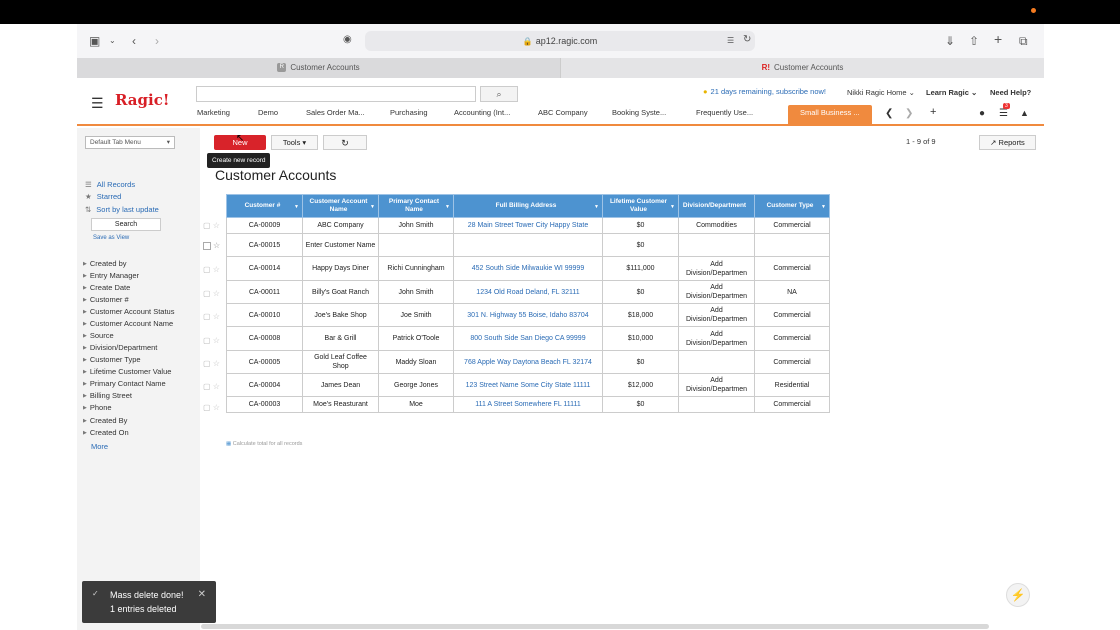 This screenshot has height=630, width=1120. I want to click on learn-ragic-menu: Learn Ragic ⌄, so click(951, 92).